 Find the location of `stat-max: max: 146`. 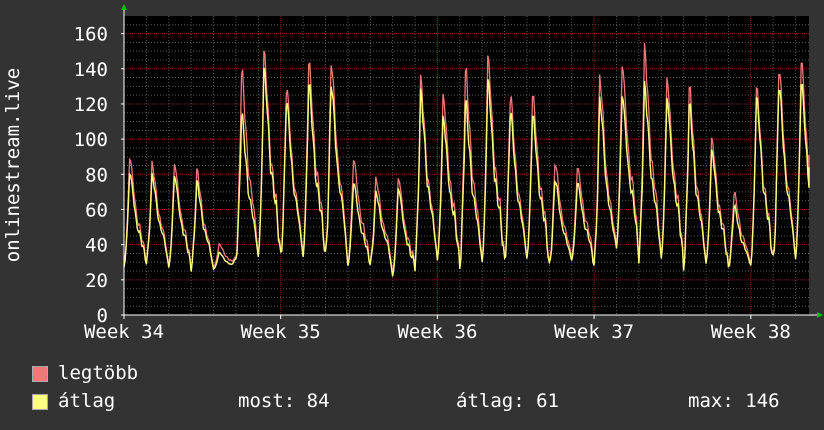

stat-max: max: 146 is located at coordinates (734, 401).